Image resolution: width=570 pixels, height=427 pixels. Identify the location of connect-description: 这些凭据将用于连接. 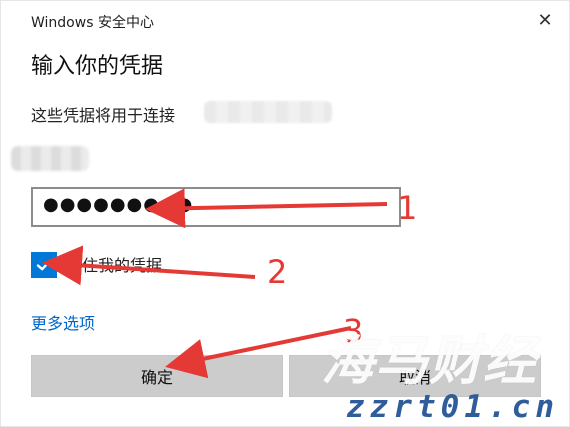
(103, 115).